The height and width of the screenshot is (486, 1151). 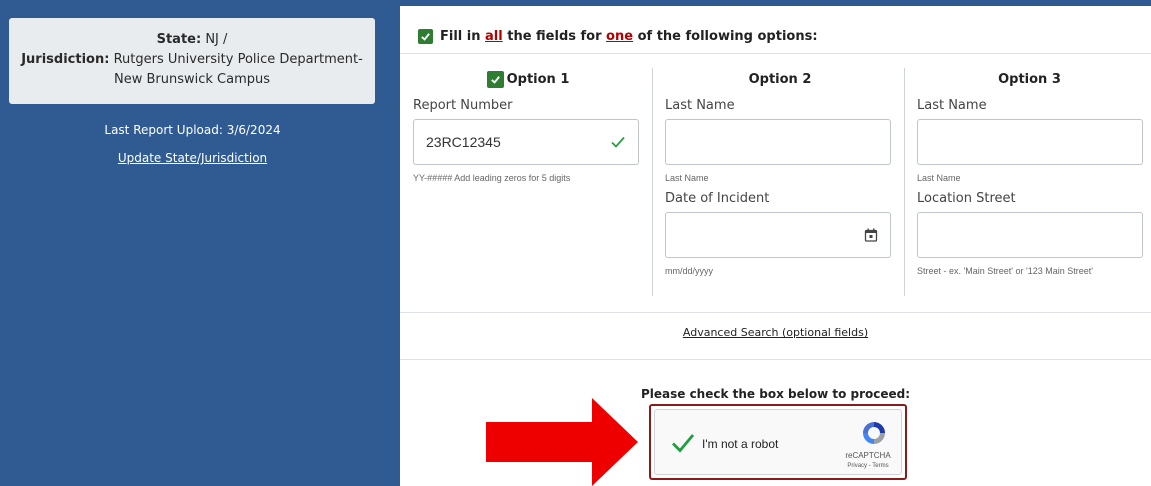 I want to click on report-number-label: Report Number, so click(x=463, y=105).